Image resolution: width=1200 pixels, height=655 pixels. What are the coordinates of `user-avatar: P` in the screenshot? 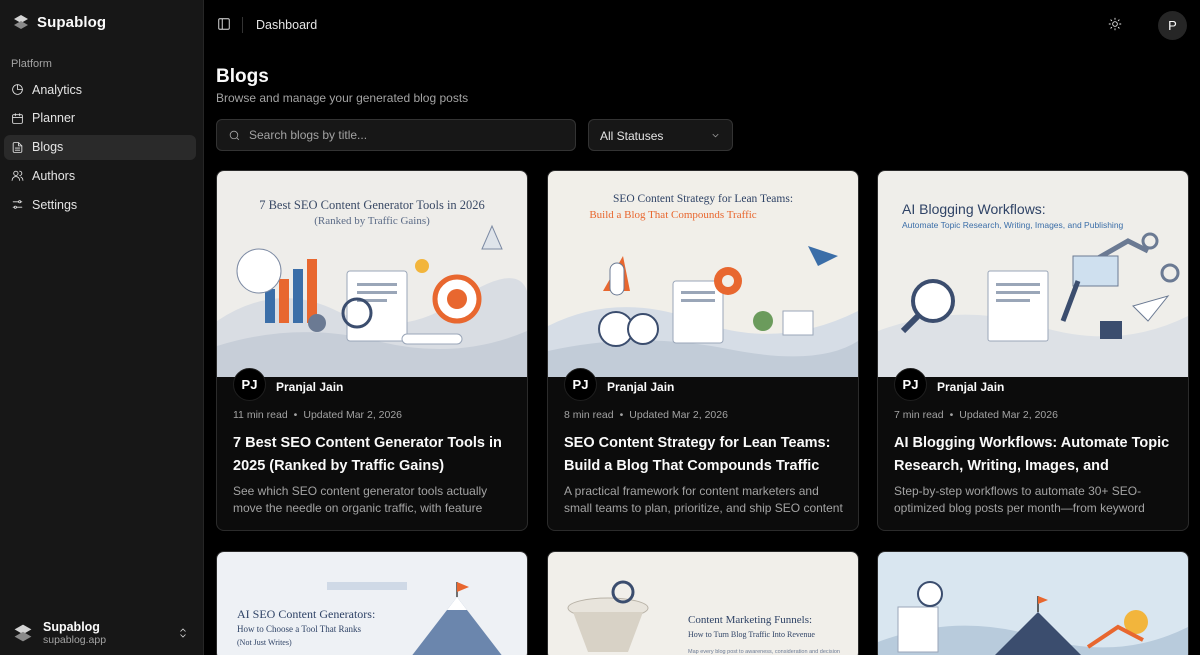 It's located at (1172, 25).